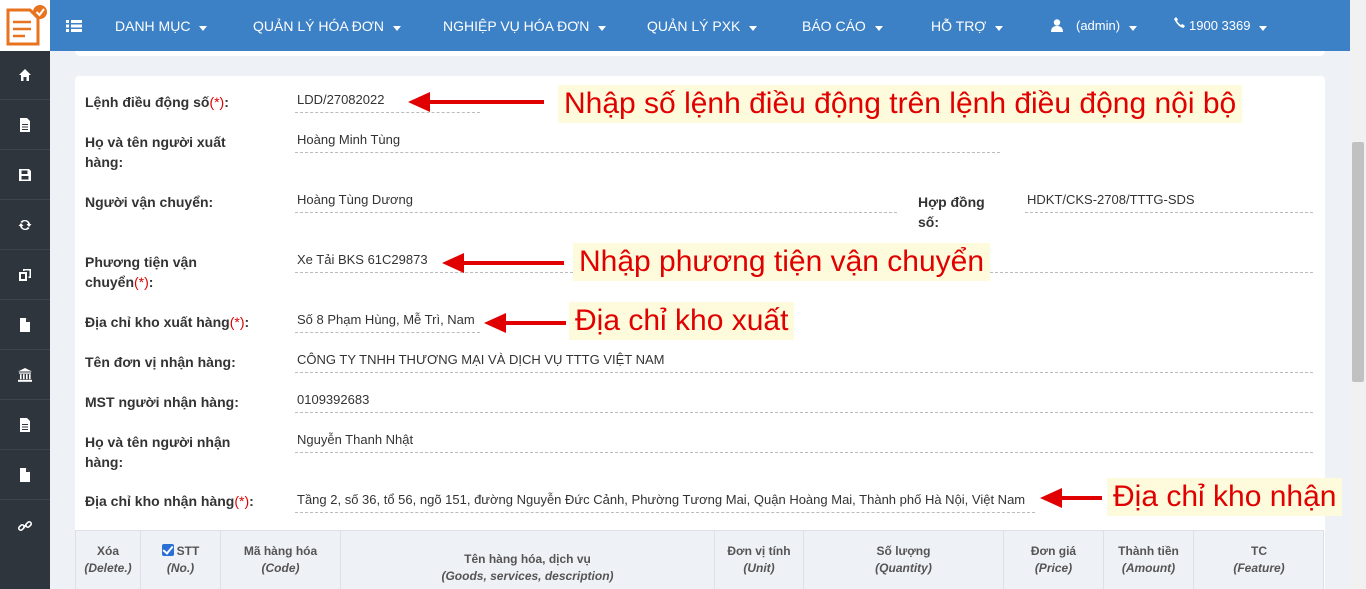  I want to click on page-scrollbar, so click(1358, 294).